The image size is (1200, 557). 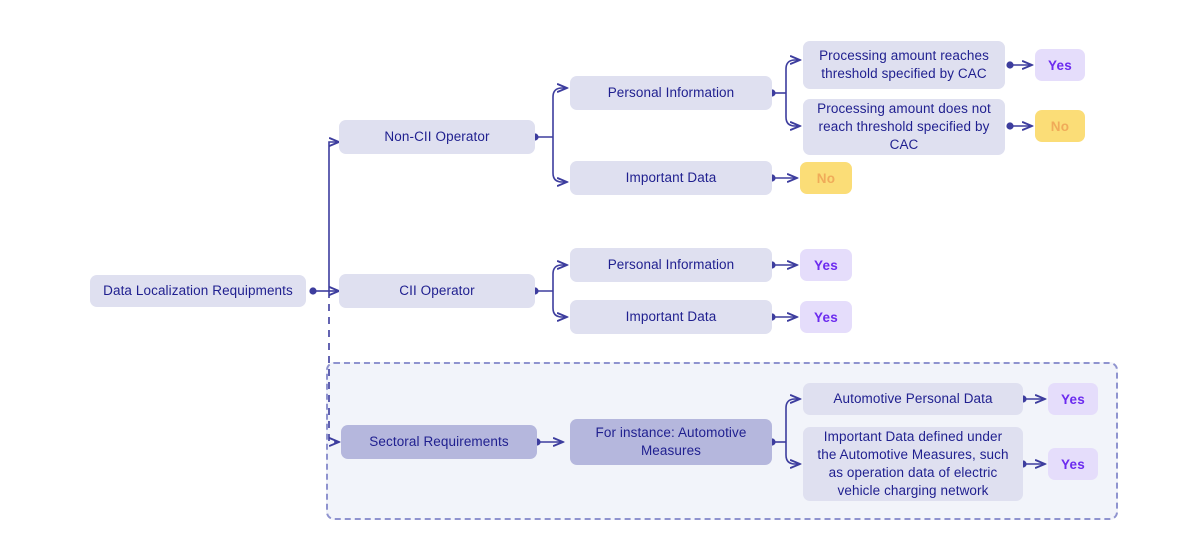 I want to click on badge-cii-personal-information-result: Yes, so click(x=826, y=265).